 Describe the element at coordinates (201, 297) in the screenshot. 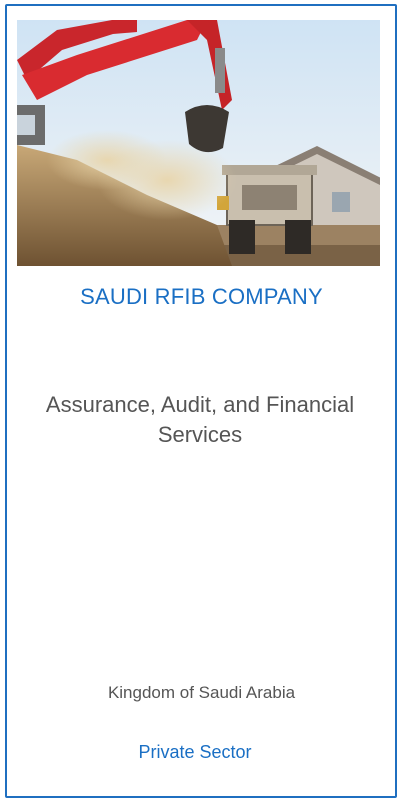

I see `company-name: SAUDI RFIB COMPANY` at that location.